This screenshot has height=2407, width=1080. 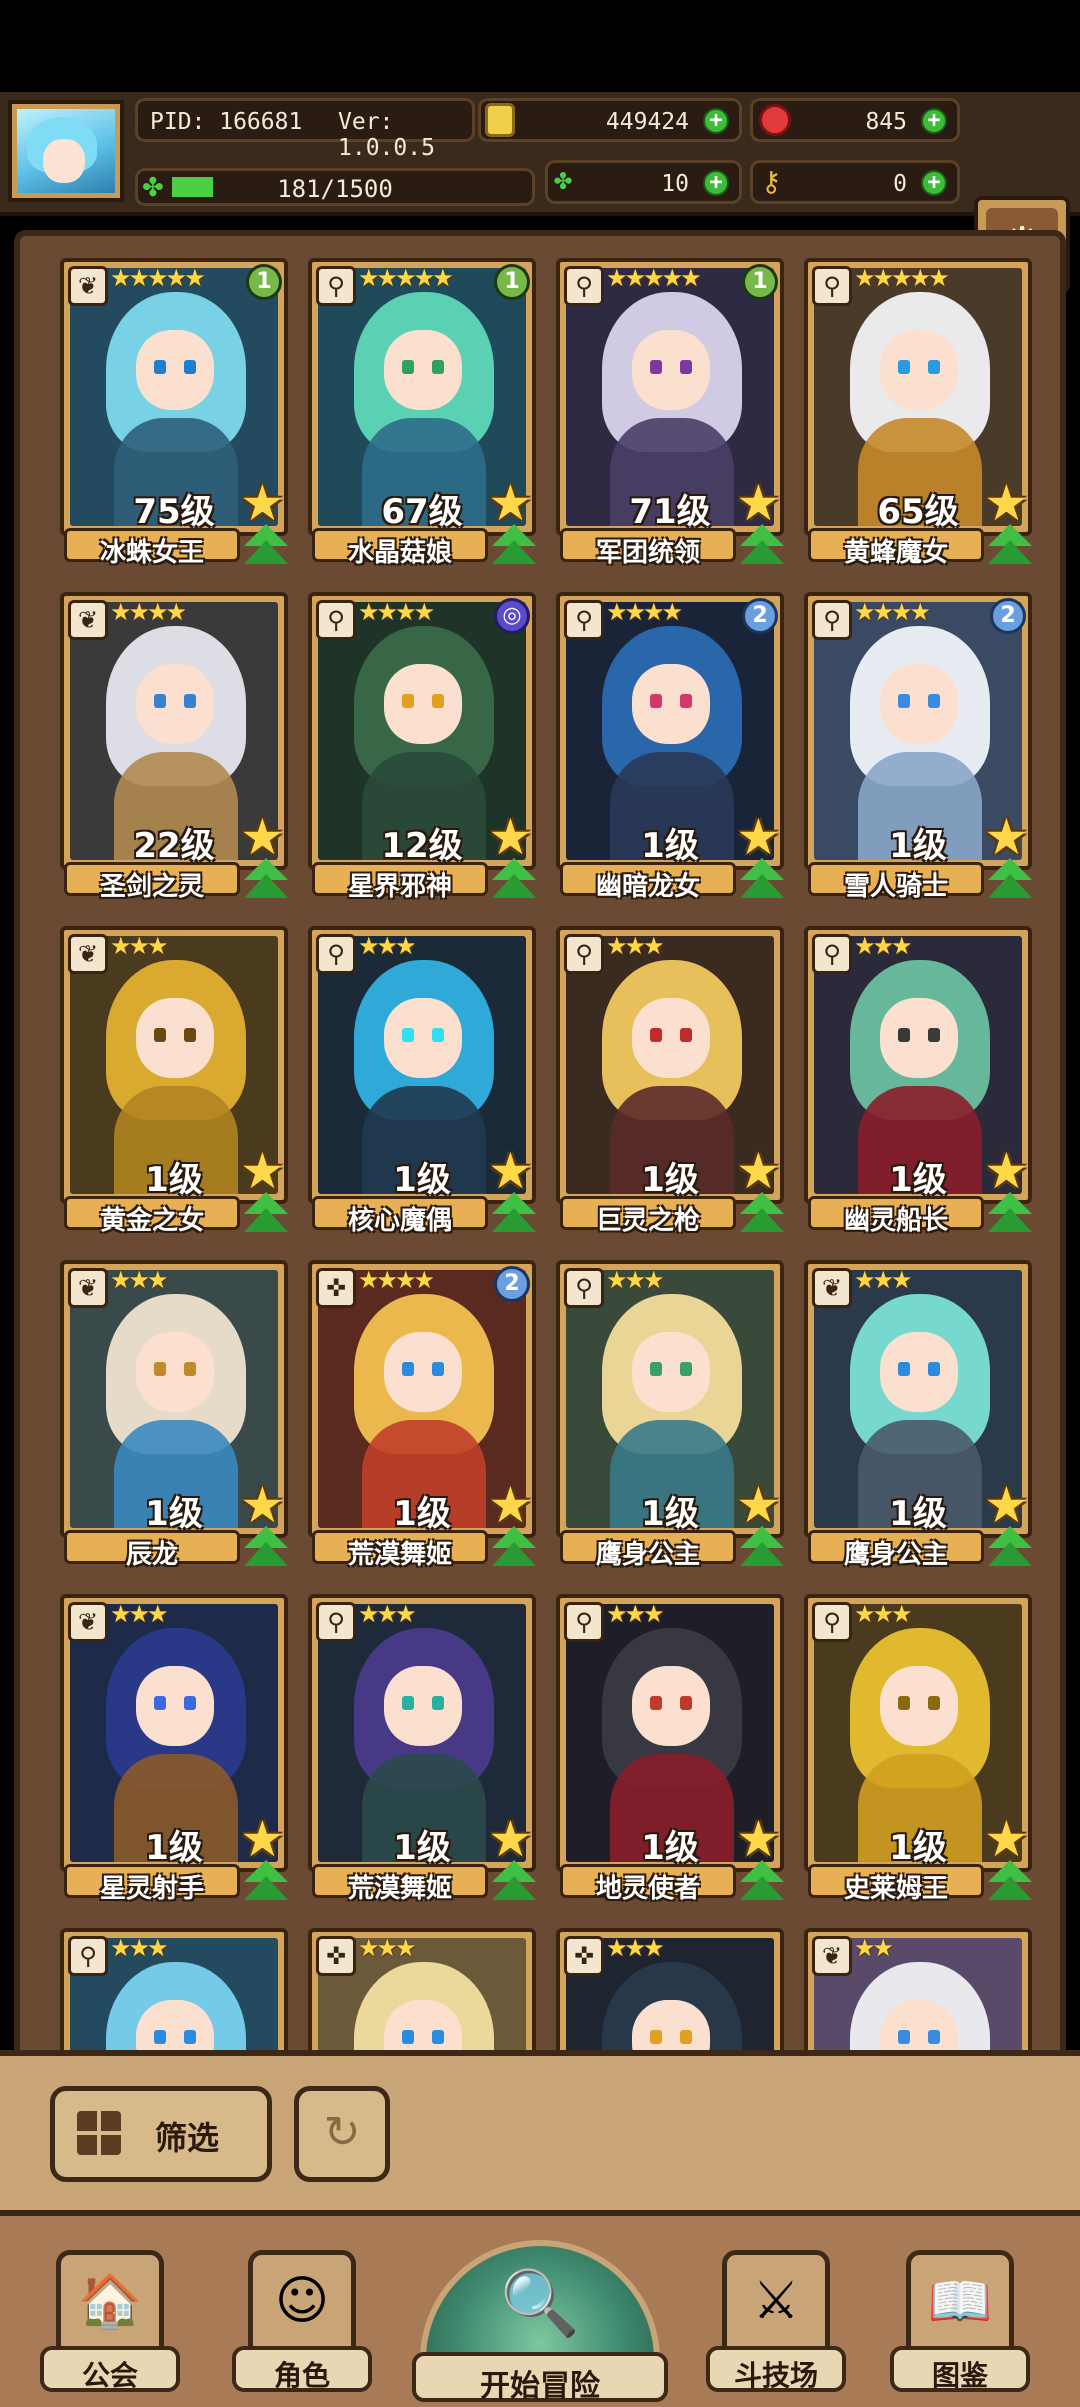 What do you see at coordinates (110, 2321) in the screenshot?
I see `nav-guild: 🏠 公会` at bounding box center [110, 2321].